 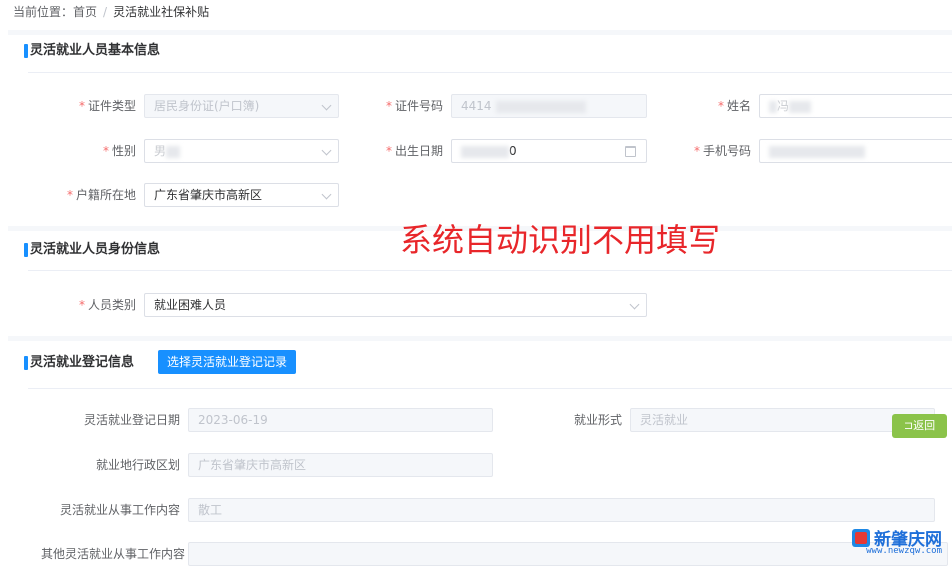 What do you see at coordinates (112, 554) in the screenshot?
I see `other-work-label: 其他灵活就业从事工作内容` at bounding box center [112, 554].